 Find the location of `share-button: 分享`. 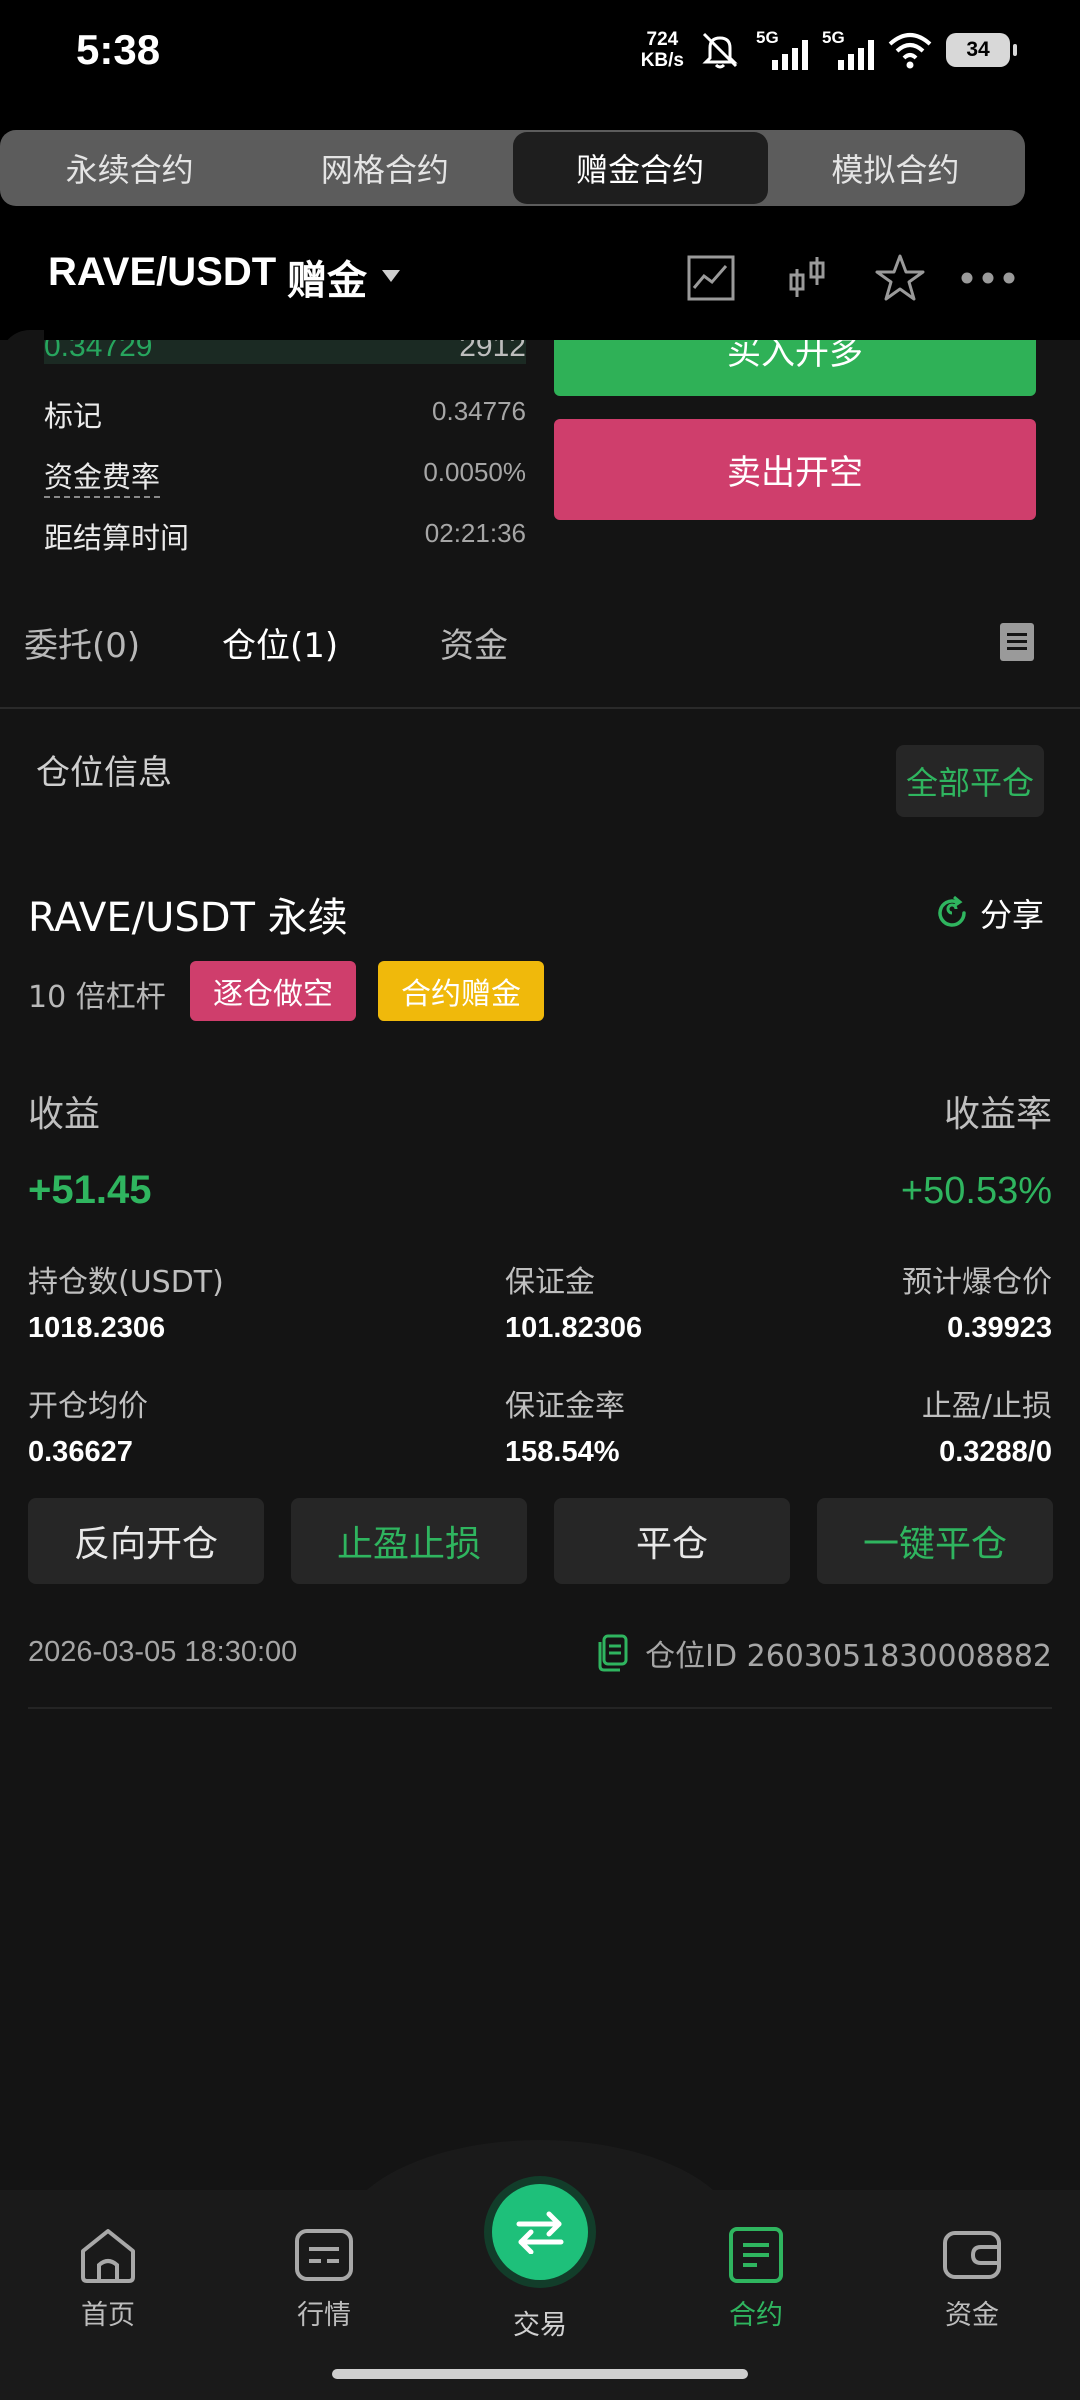

share-button: 分享 is located at coordinates (989, 913).